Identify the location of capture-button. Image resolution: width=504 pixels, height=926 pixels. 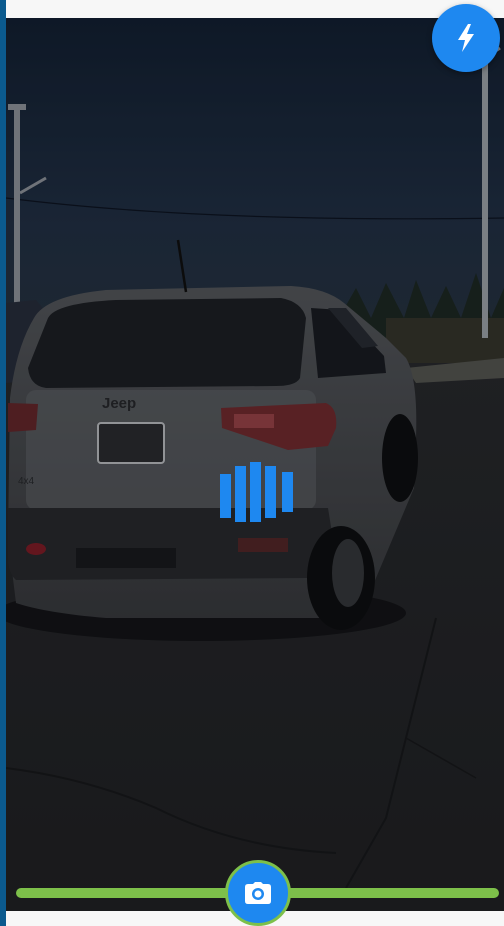
(258, 893).